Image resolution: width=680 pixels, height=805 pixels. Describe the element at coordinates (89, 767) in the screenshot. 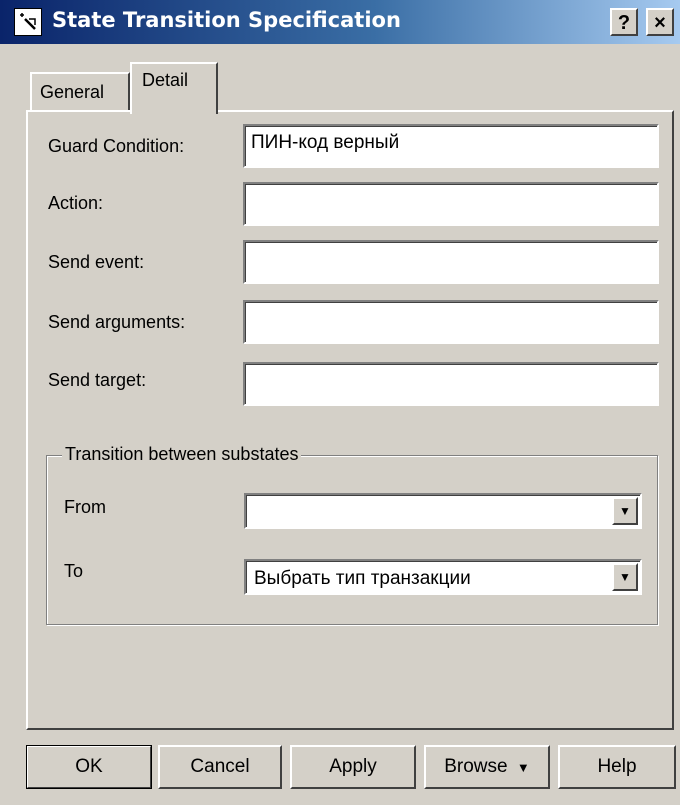

I see `ok-button: OK` at that location.